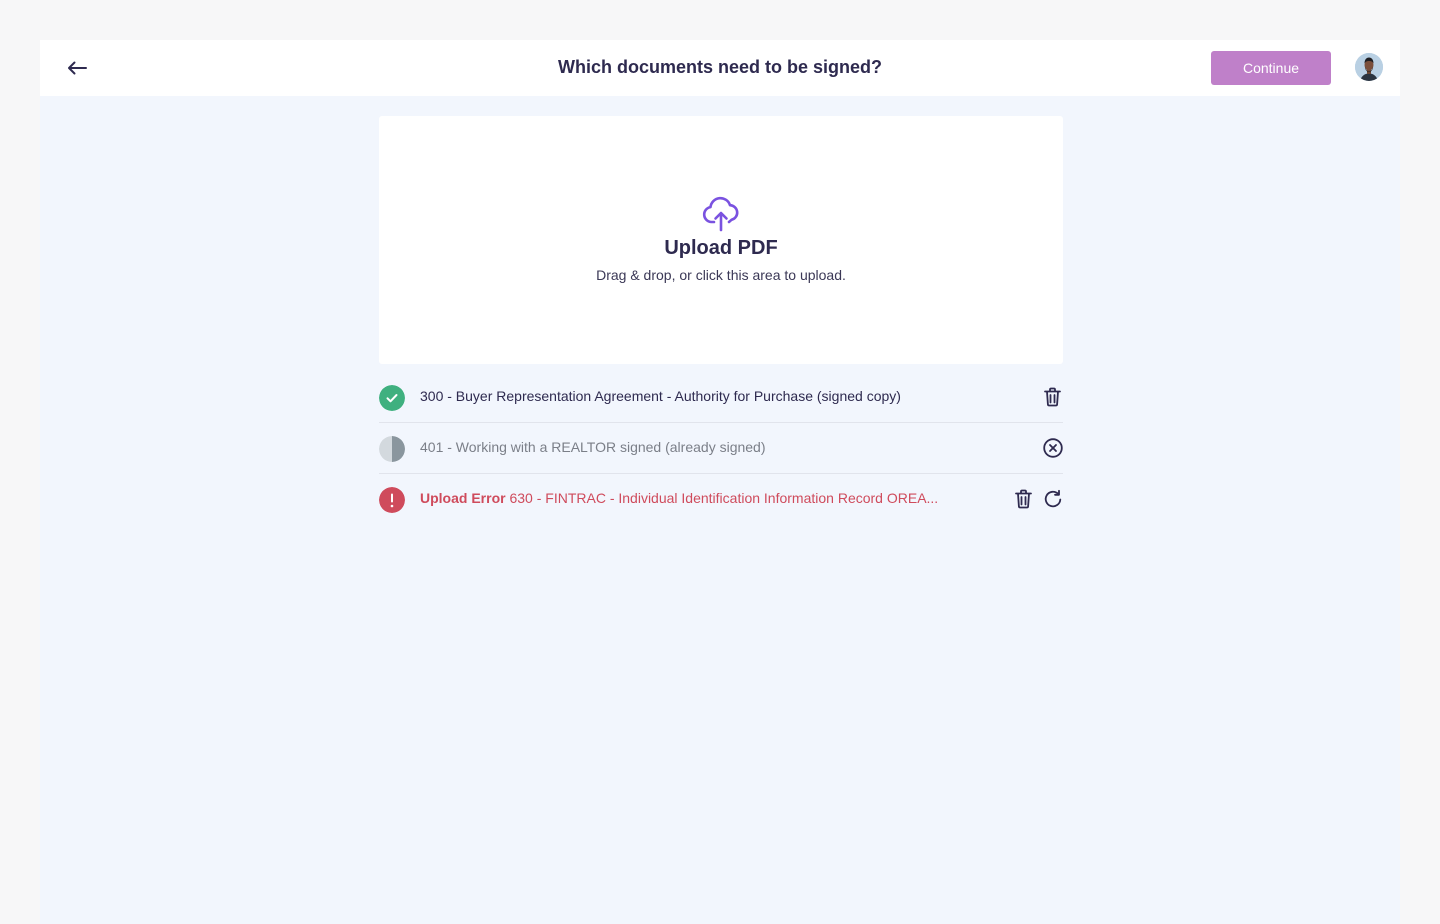 This screenshot has height=924, width=1440. I want to click on cancel-upload-button, so click(1053, 448).